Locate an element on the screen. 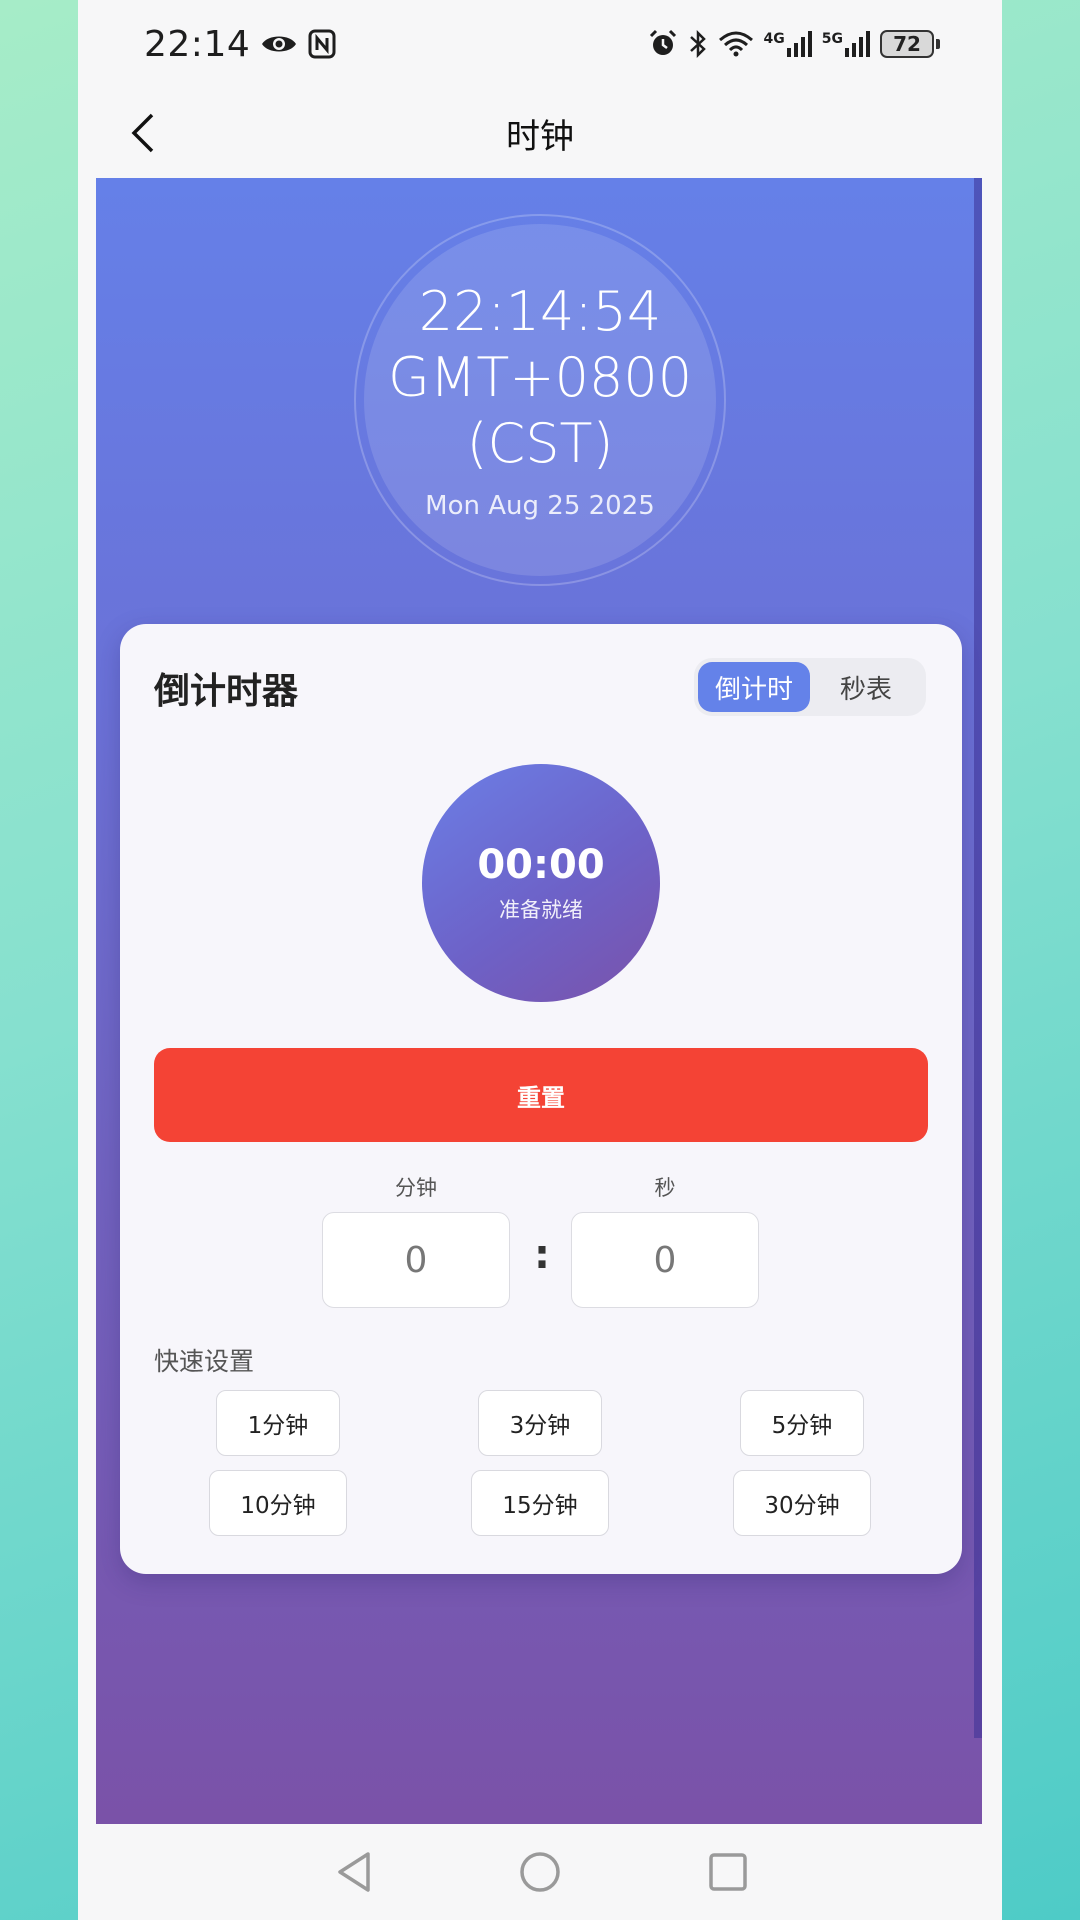 The height and width of the screenshot is (1920, 1080). seconds-label: 秒 is located at coordinates (665, 1188).